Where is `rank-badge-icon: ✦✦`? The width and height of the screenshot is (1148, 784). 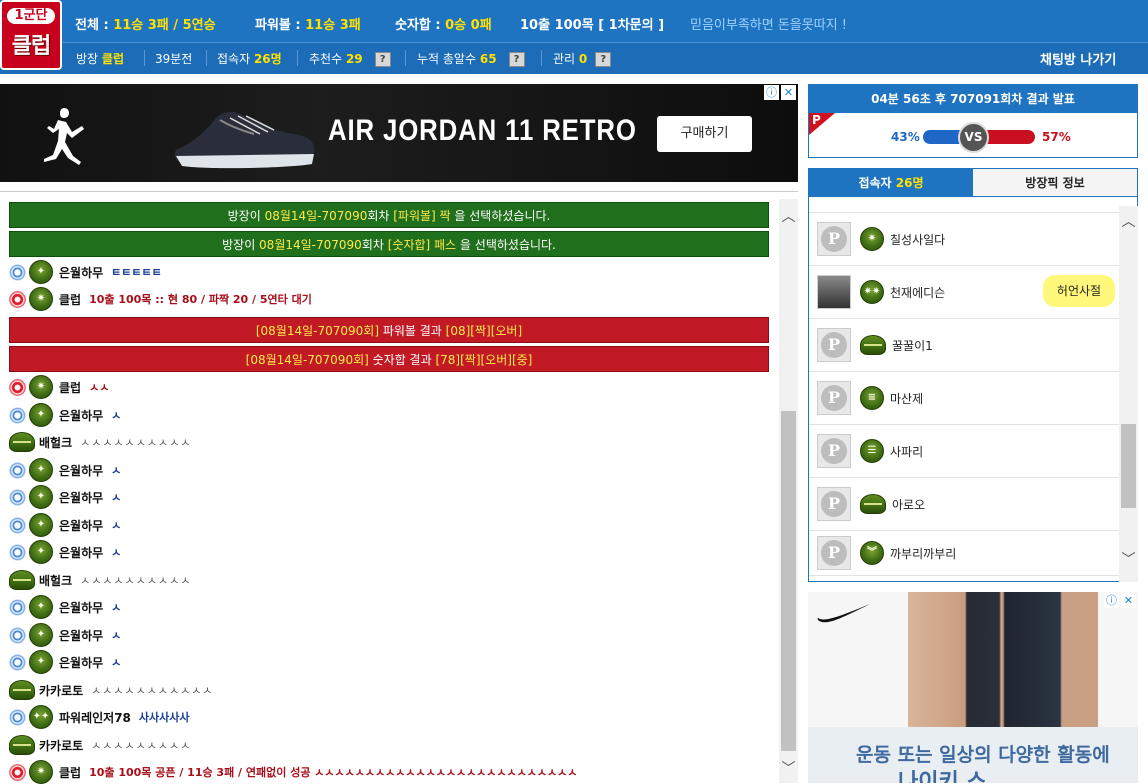 rank-badge-icon: ✦✦ is located at coordinates (41, 717).